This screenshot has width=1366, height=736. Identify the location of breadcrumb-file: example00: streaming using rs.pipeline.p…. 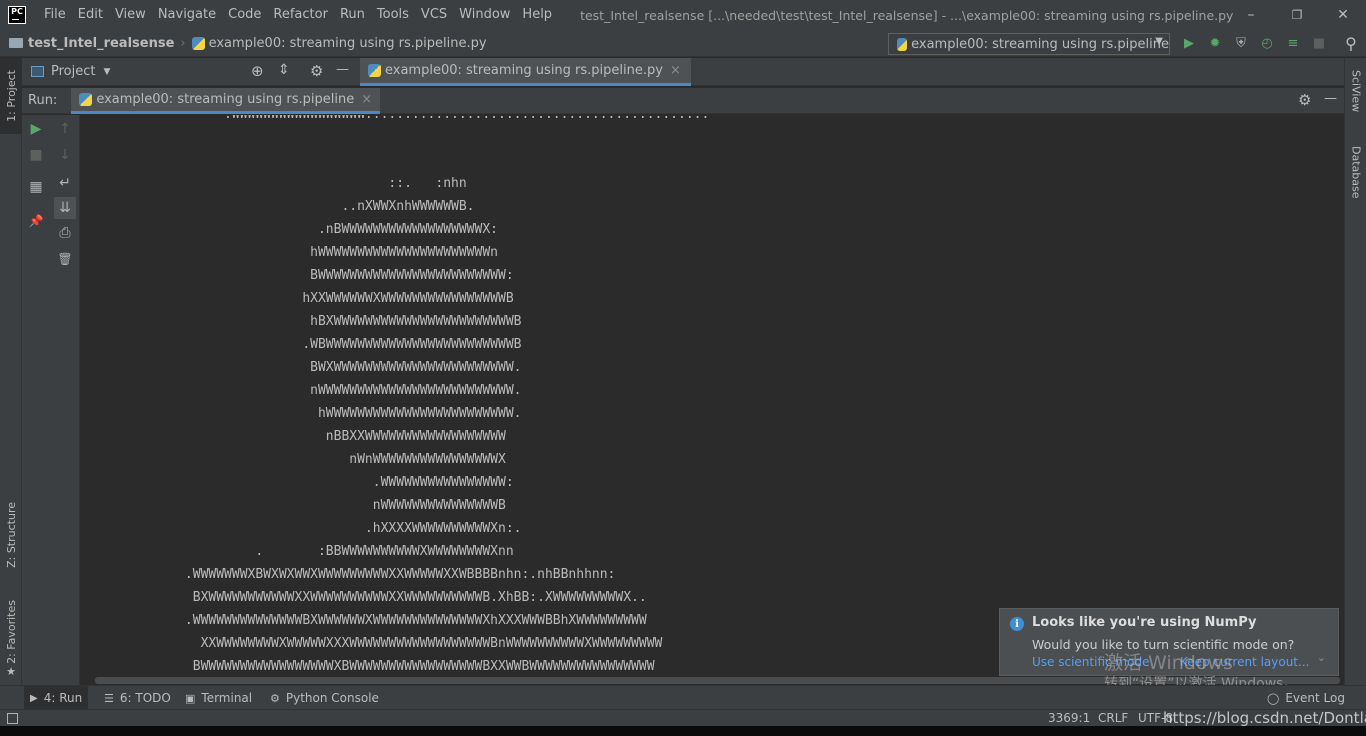
(348, 43).